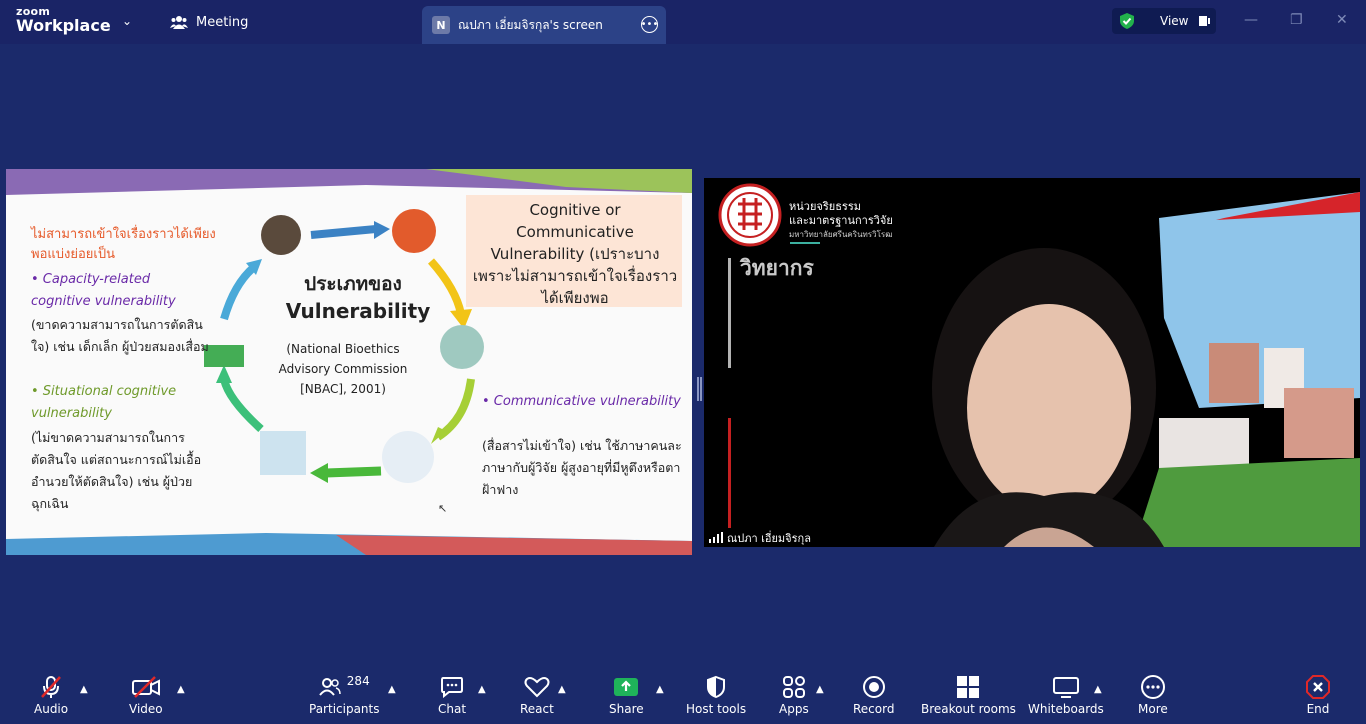  I want to click on org-line1: หน่วยจริยธรรม, so click(825, 206).